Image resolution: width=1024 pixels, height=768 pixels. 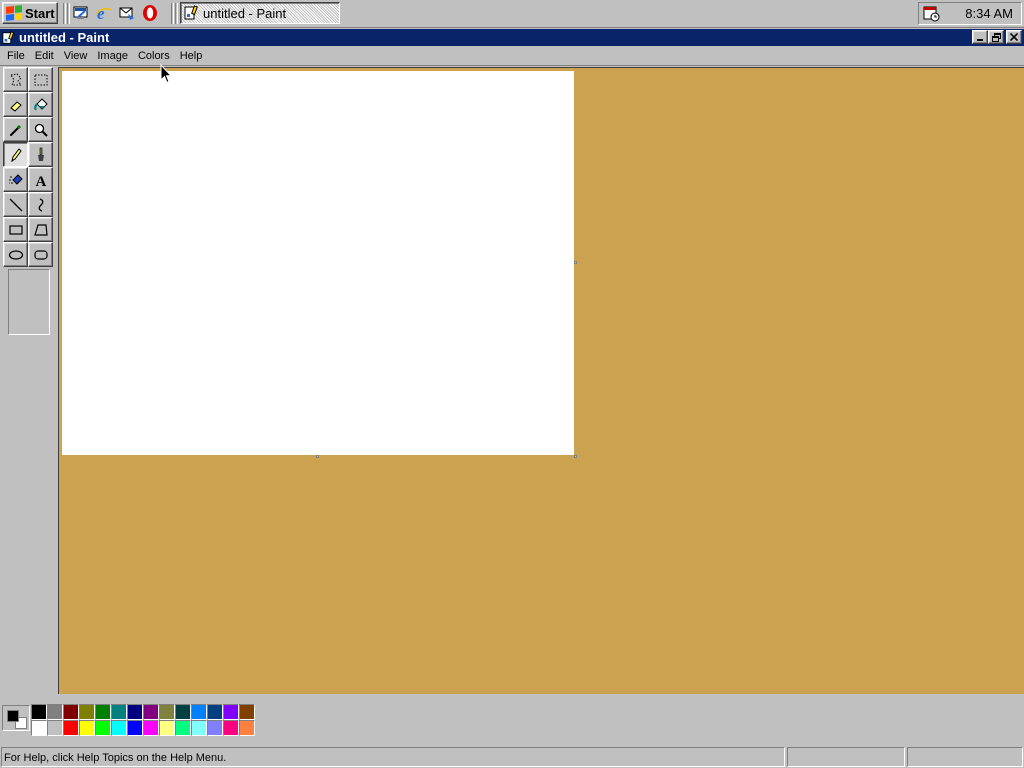 What do you see at coordinates (980, 40) in the screenshot?
I see `minimize-icon` at bounding box center [980, 40].